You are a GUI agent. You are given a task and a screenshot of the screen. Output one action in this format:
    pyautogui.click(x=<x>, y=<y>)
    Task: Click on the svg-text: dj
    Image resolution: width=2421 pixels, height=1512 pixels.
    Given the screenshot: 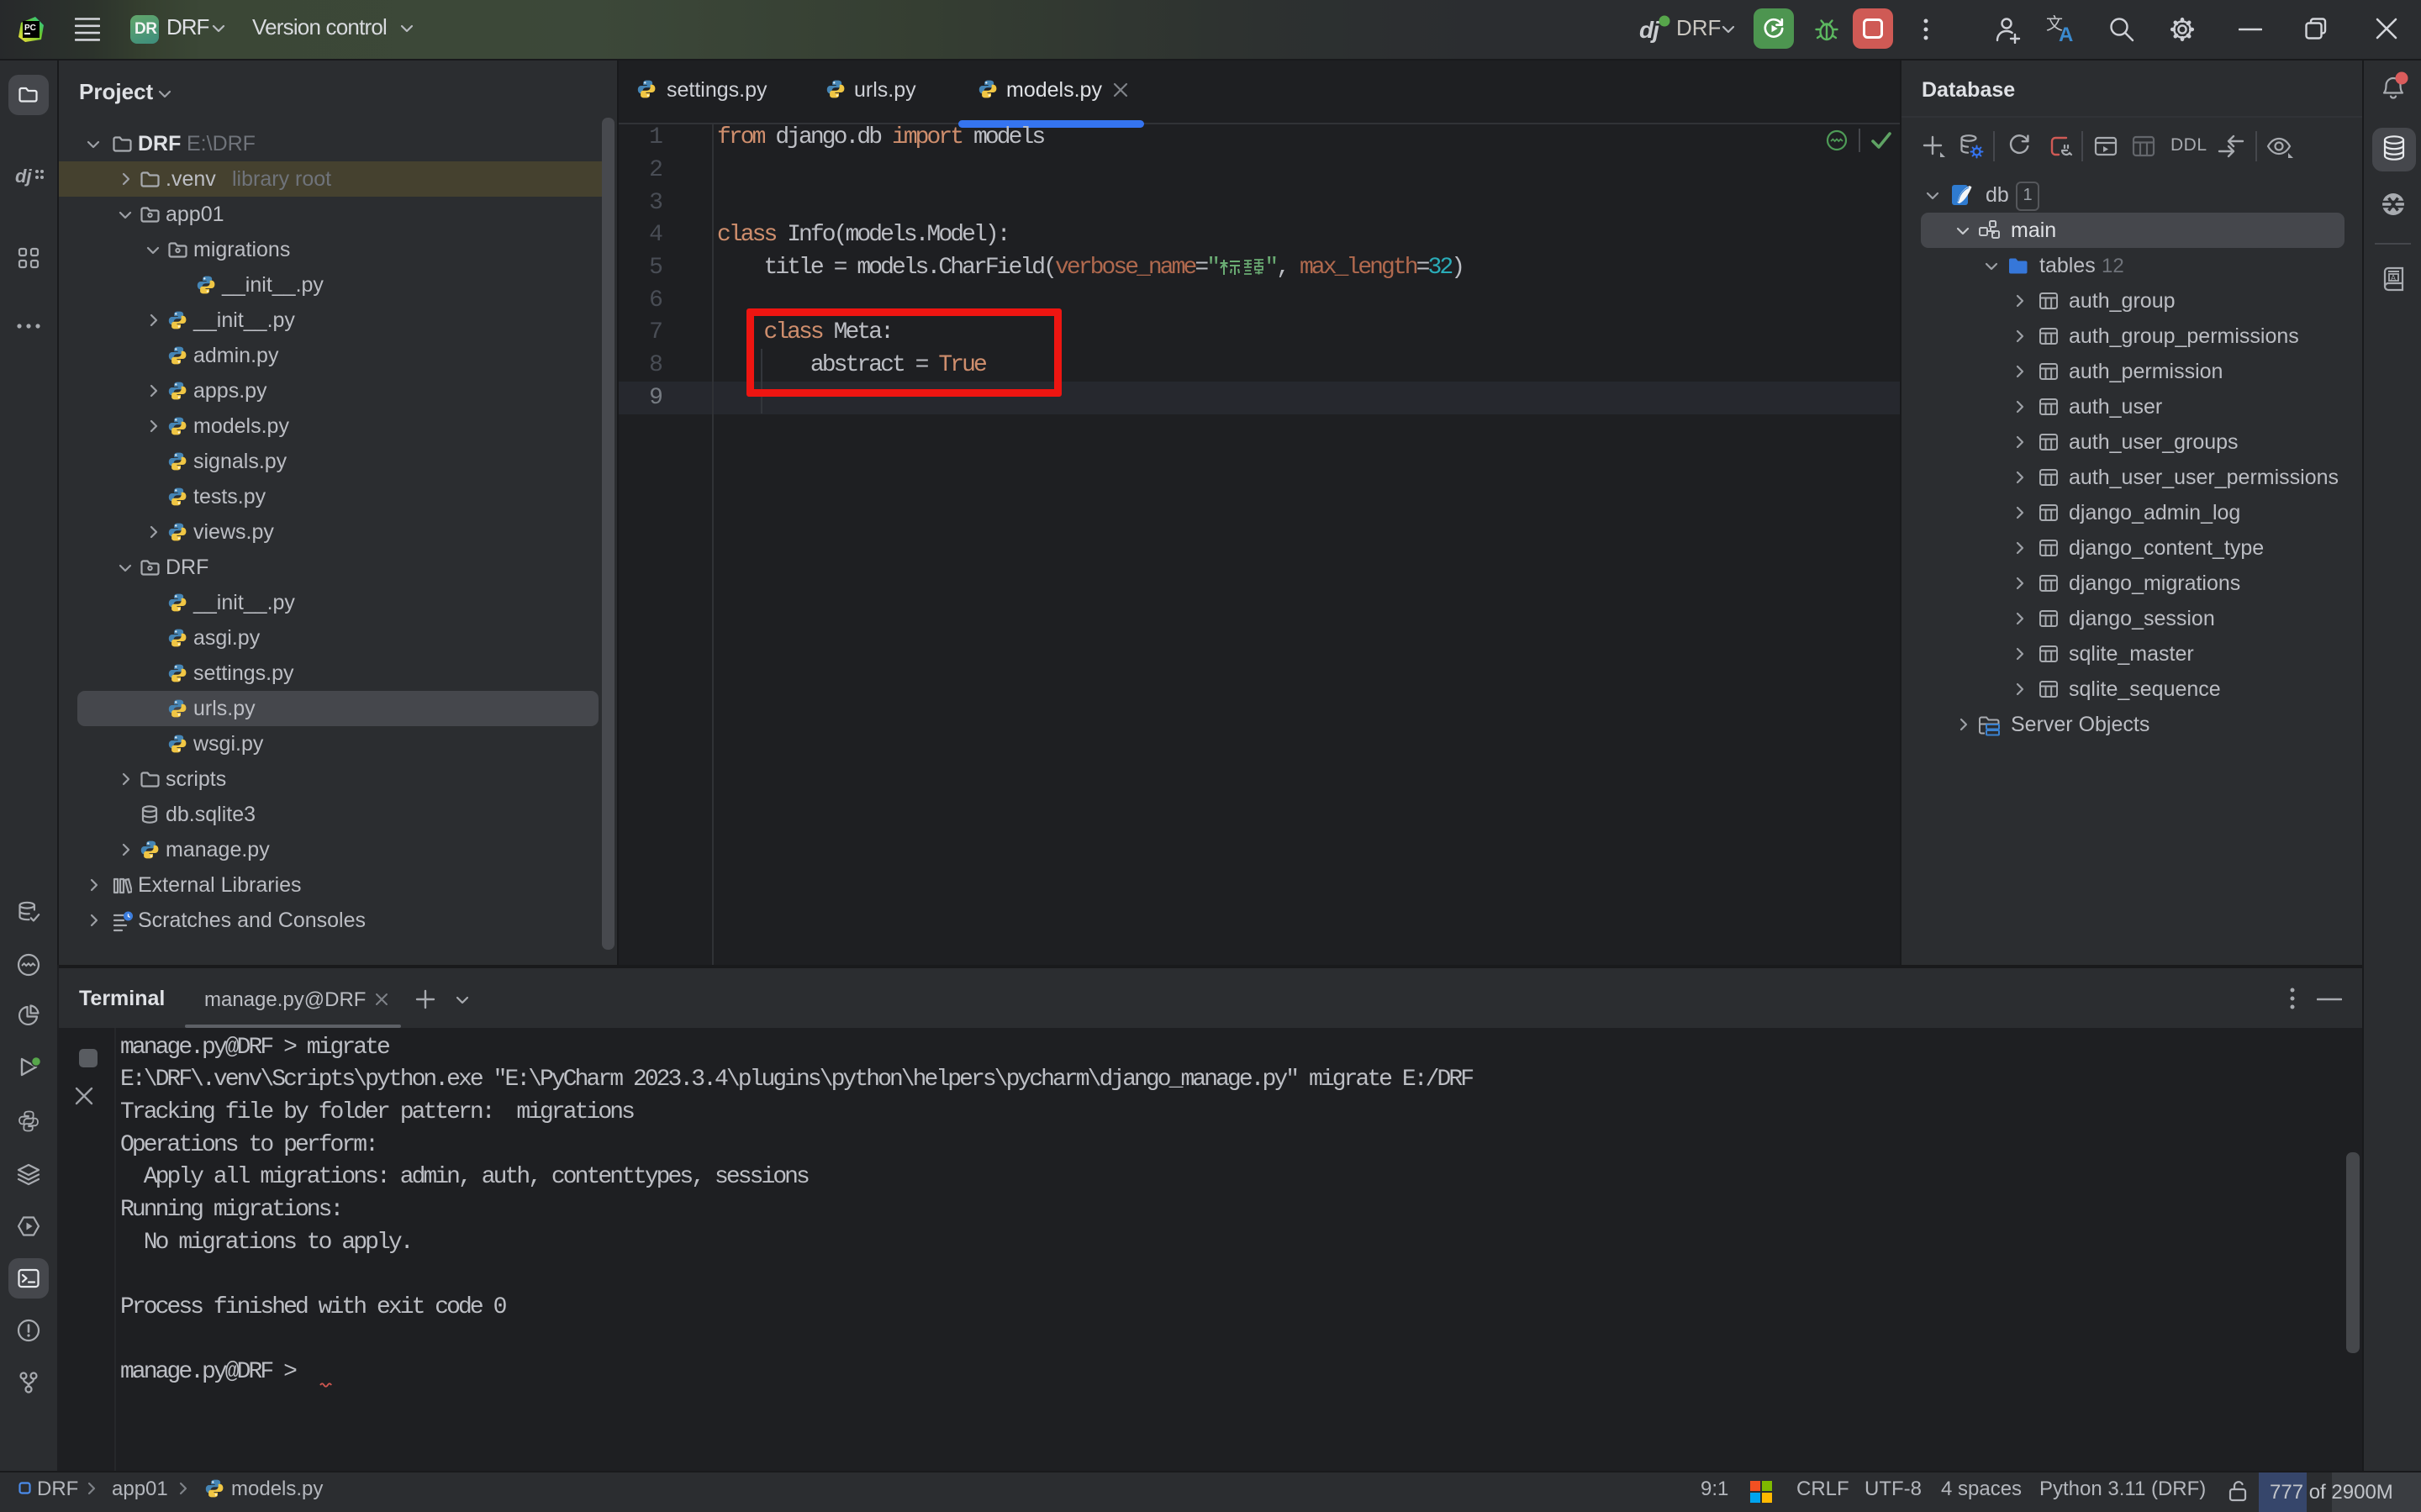 What is the action you would take?
    pyautogui.click(x=23, y=177)
    